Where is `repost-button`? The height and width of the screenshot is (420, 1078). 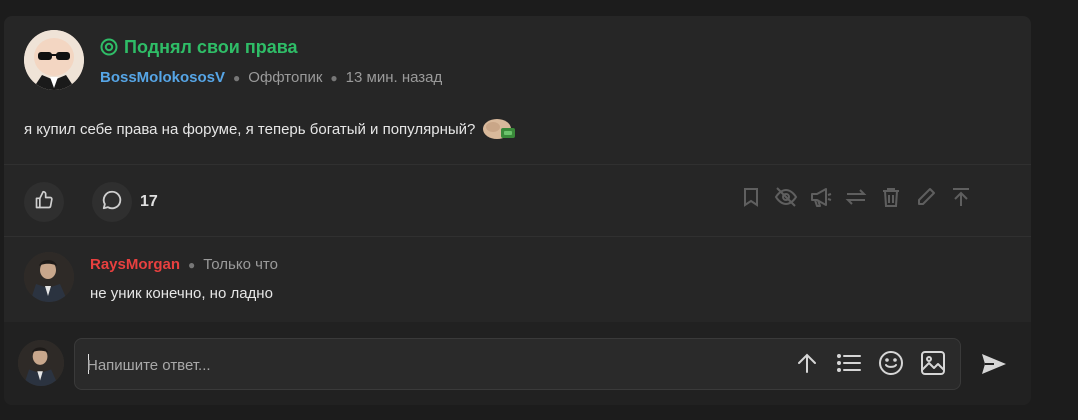
repost-button is located at coordinates (856, 199).